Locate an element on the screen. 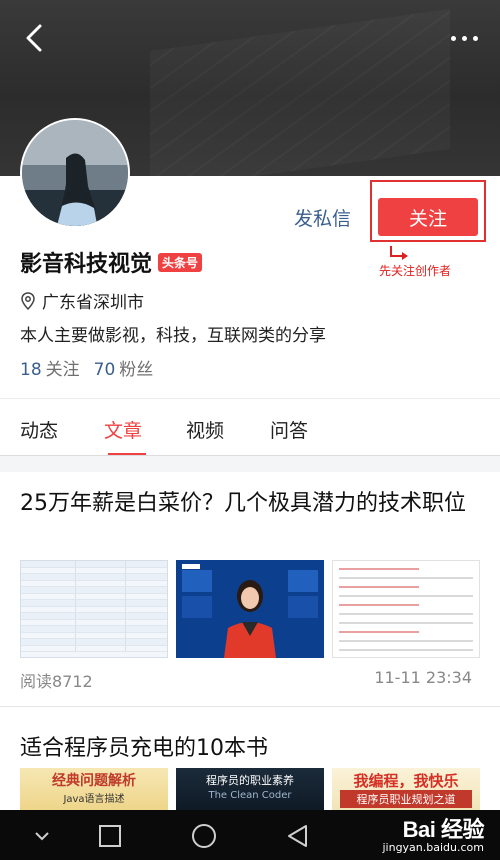 This screenshot has height=860, width=500. nav-recents-button is located at coordinates (110, 836).